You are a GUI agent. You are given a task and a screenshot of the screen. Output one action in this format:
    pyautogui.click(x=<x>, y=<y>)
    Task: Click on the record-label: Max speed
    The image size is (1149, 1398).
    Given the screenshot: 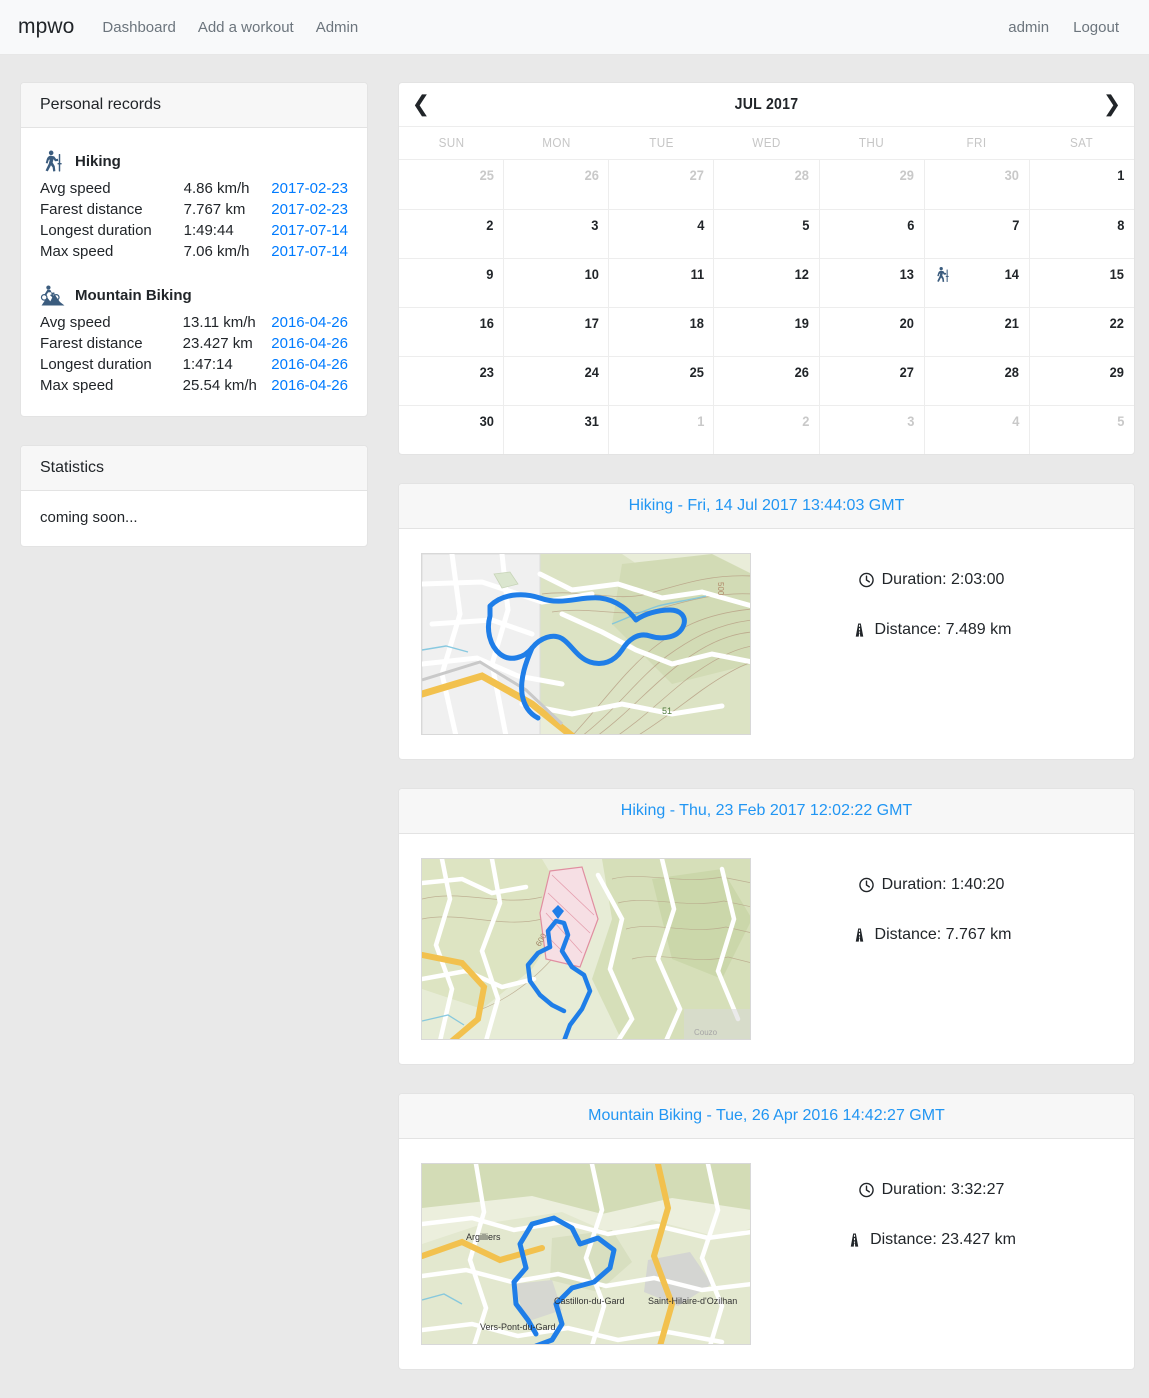 What is the action you would take?
    pyautogui.click(x=77, y=385)
    